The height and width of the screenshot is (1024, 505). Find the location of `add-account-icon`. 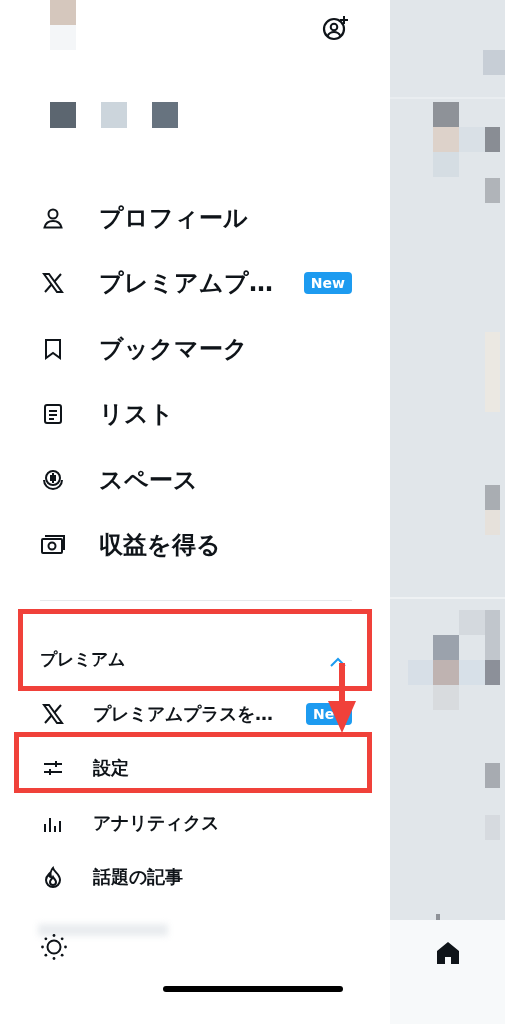

add-account-icon is located at coordinates (336, 28).